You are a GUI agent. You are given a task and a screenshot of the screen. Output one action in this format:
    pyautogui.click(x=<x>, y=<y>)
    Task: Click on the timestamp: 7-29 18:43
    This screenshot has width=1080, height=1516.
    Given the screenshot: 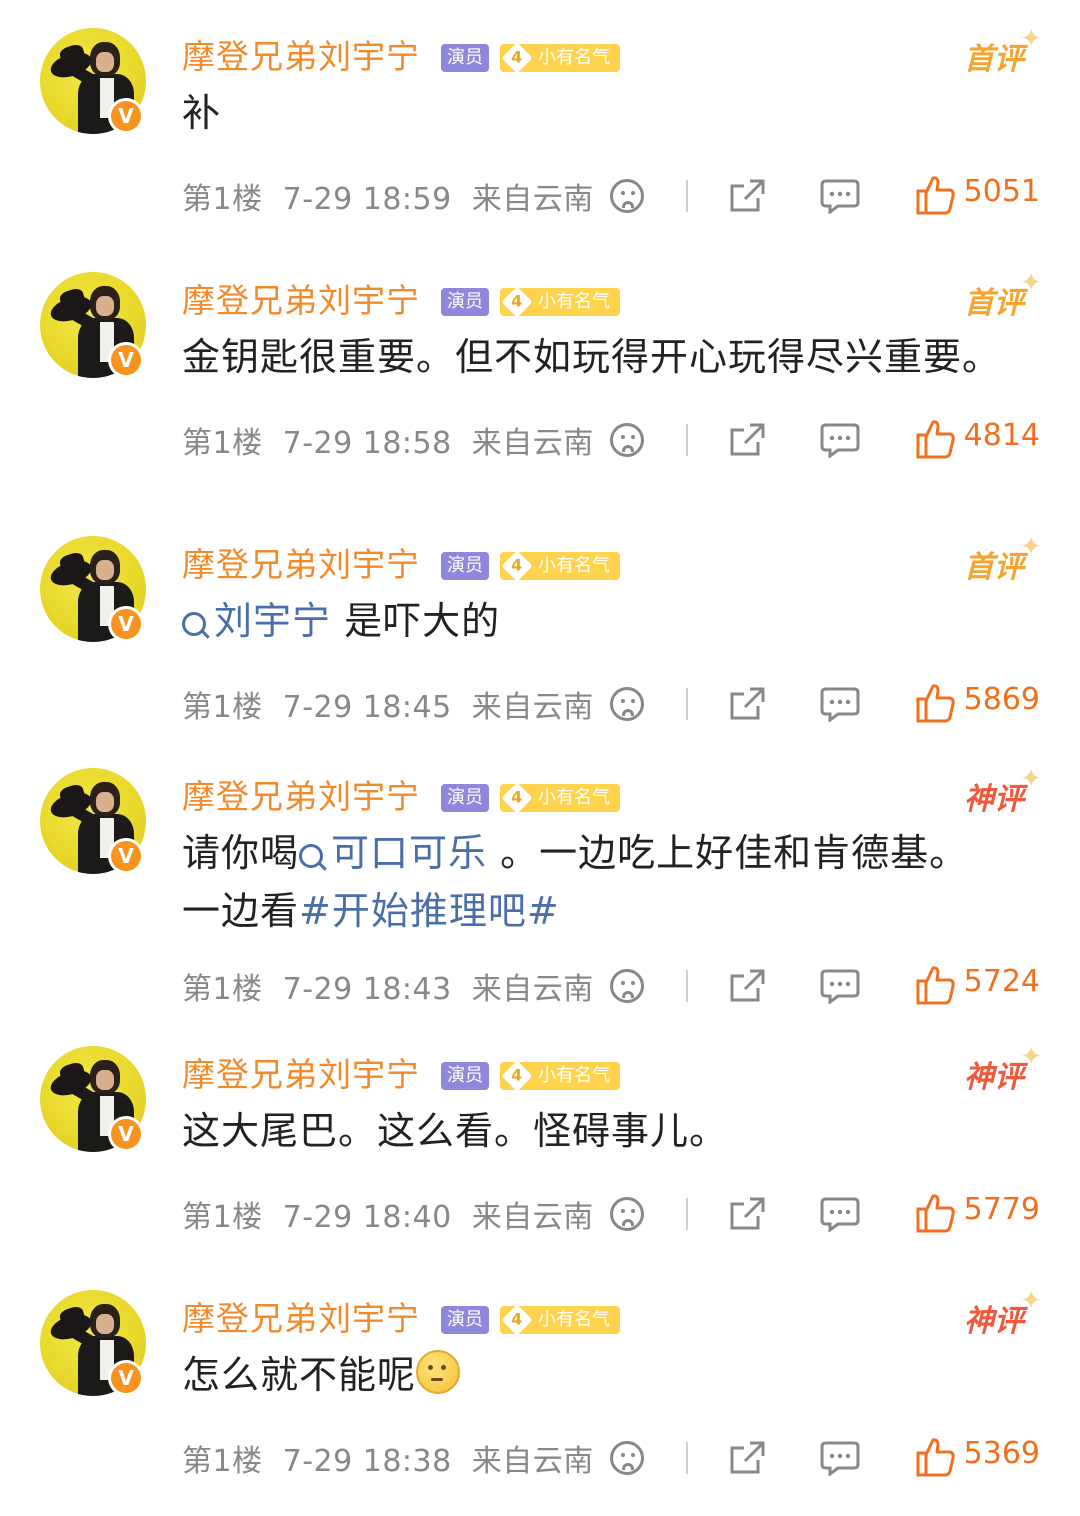 What is the action you would take?
    pyautogui.click(x=367, y=989)
    